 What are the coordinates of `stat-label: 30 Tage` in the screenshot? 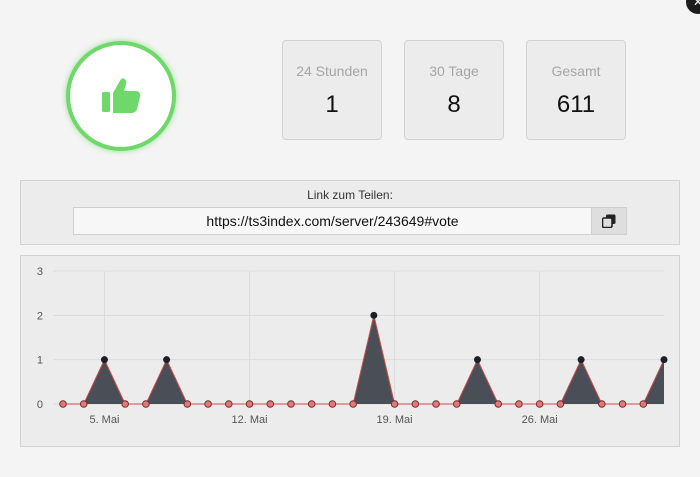 It's located at (454, 71).